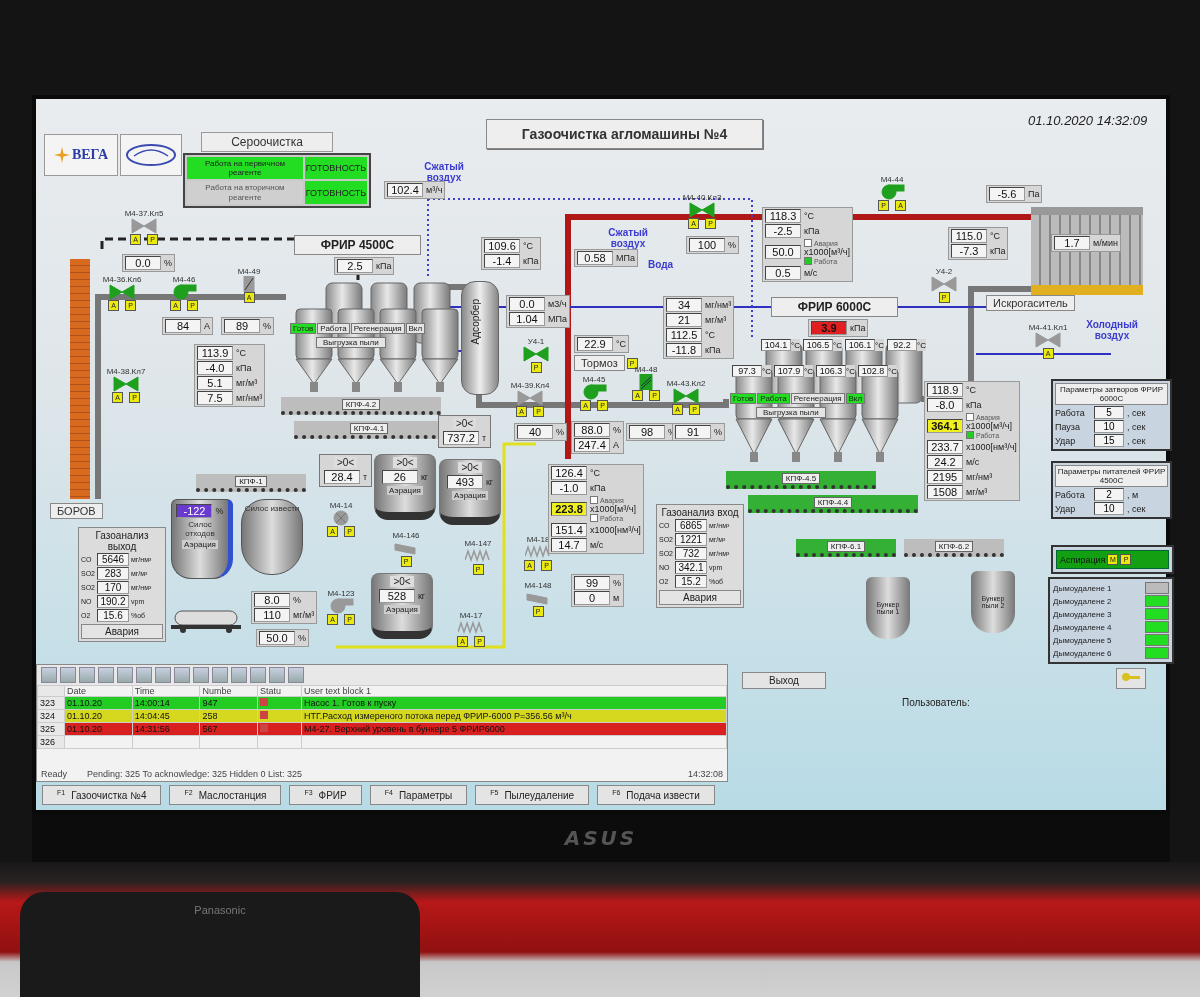 Image resolution: width=1200 pixels, height=997 pixels. Describe the element at coordinates (166, 716) in the screenshot. I see `table-cell: 14:04:45` at that location.